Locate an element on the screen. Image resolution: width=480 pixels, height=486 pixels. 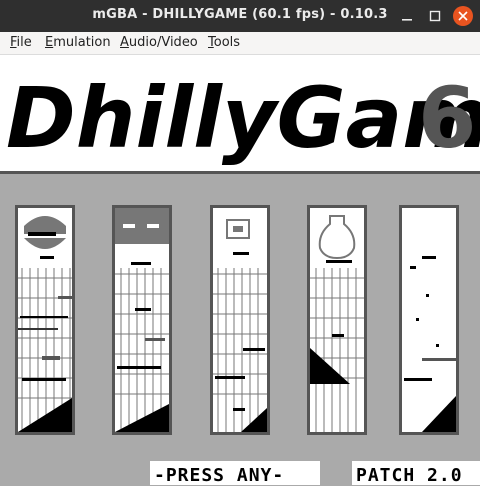
window-titlebar: mGBA - DHILLYGAME (60.1 fps) - 0.10.3 is located at coordinates (240, 16).